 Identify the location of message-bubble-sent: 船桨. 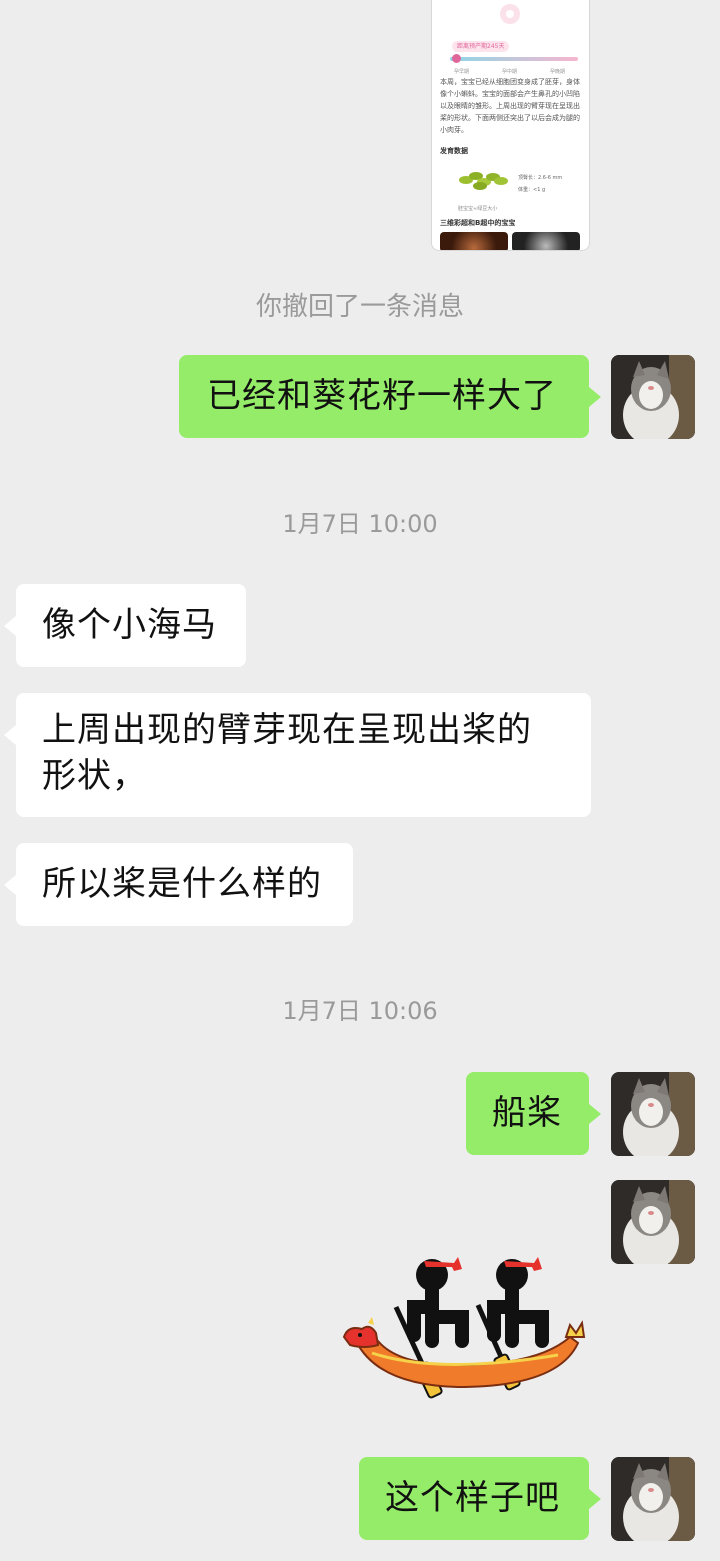
(533, 1113).